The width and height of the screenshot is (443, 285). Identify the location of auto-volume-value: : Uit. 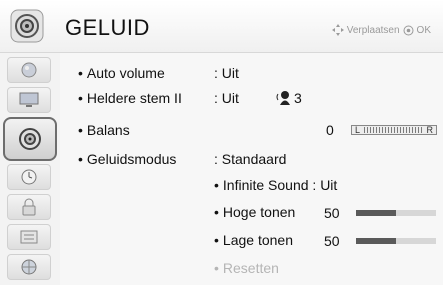
(226, 73).